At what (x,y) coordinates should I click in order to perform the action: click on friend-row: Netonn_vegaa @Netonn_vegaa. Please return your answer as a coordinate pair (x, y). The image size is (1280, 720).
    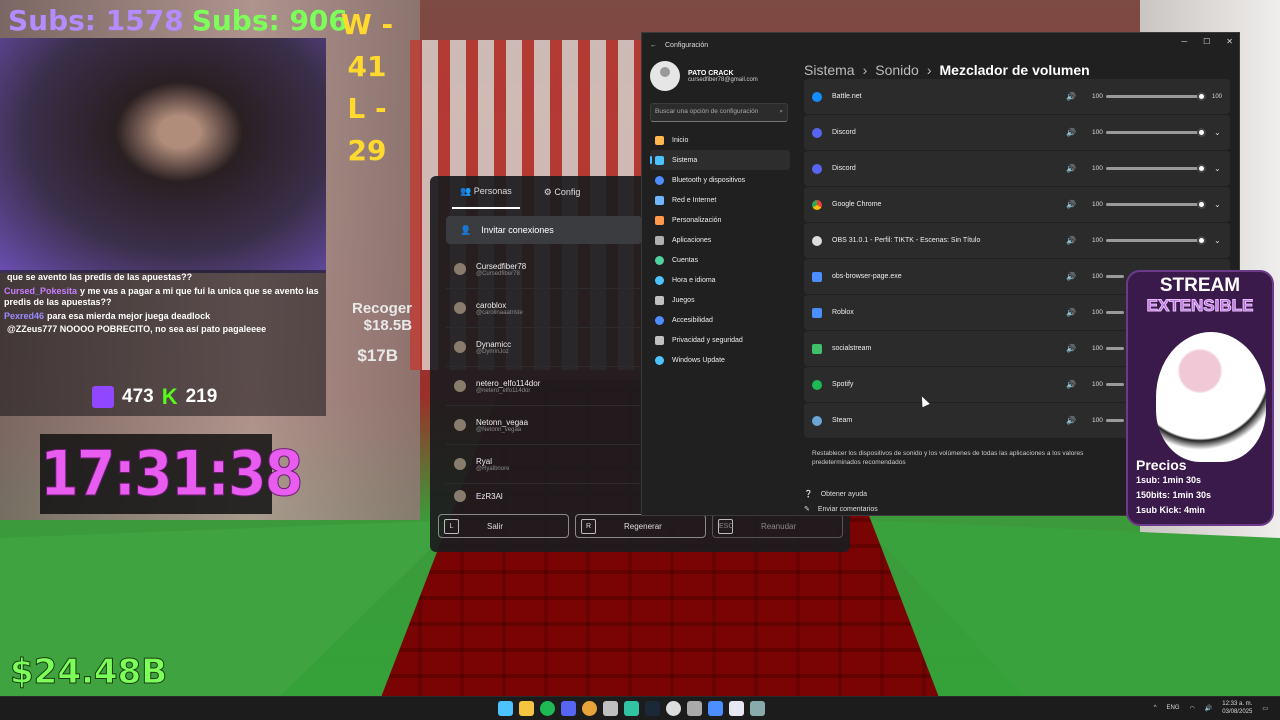
    Looking at the image, I should click on (543, 425).